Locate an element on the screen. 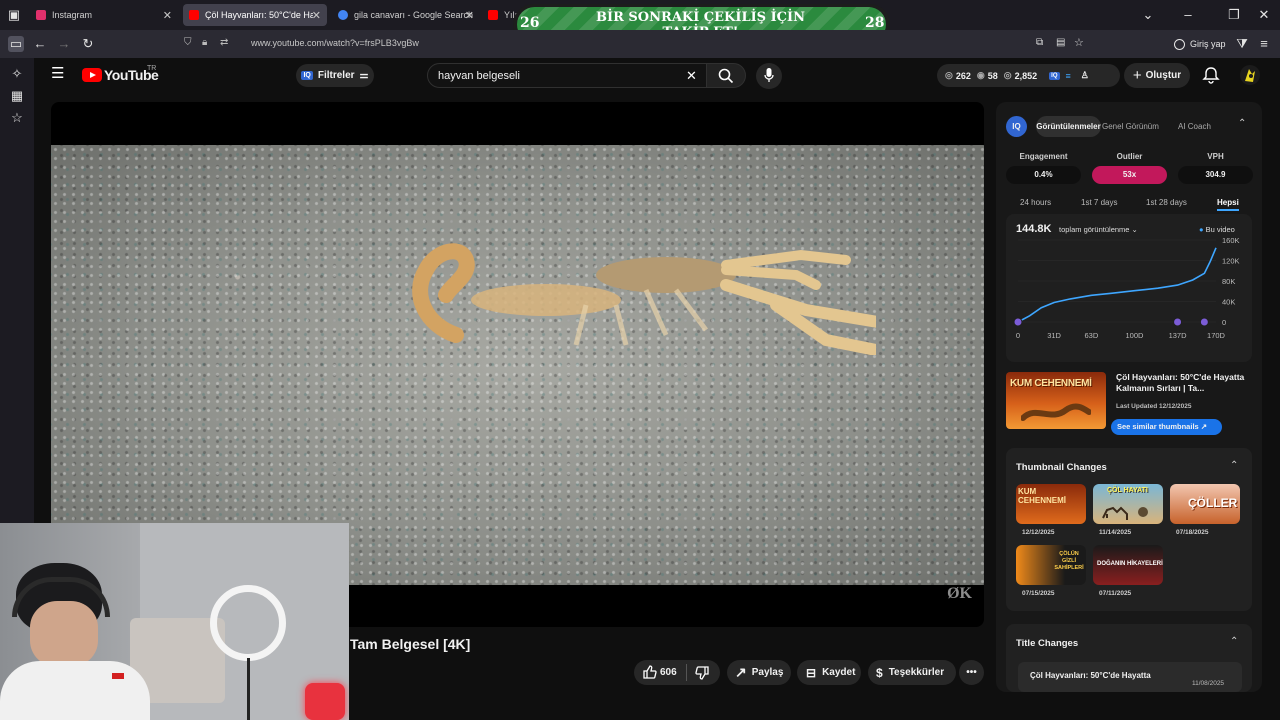 This screenshot has width=1280, height=720. like-button is located at coordinates (650, 673).